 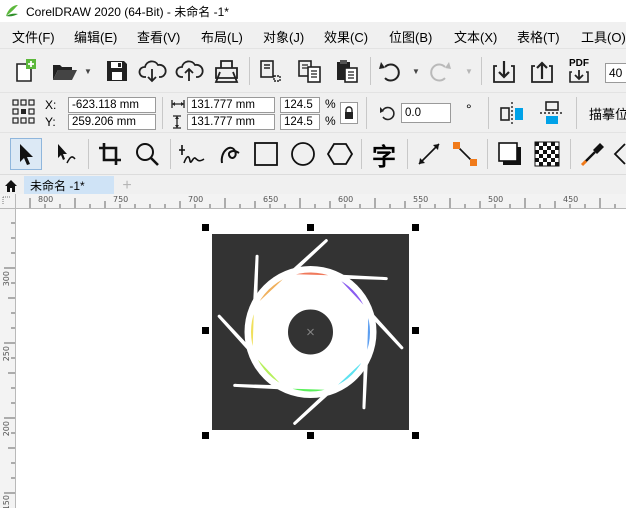 I want to click on selection-handle-bottom-left, so click(x=205, y=435).